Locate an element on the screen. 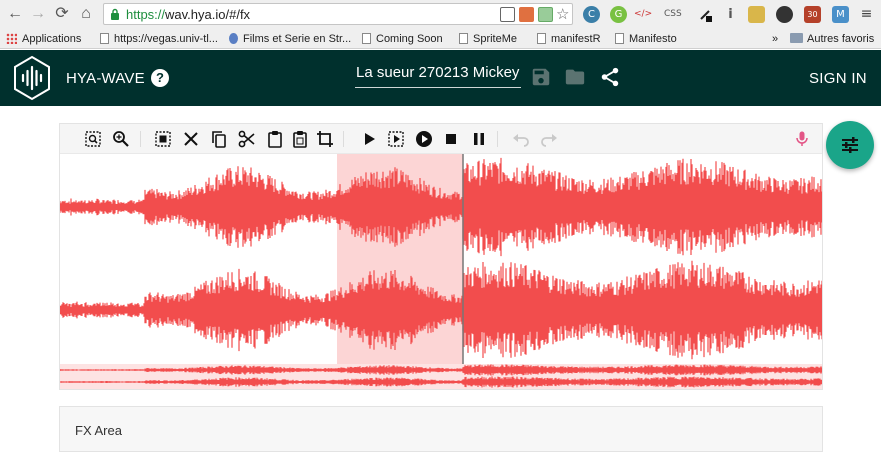 The image size is (881, 452). bookmark-applications: Applications is located at coordinates (43, 39).